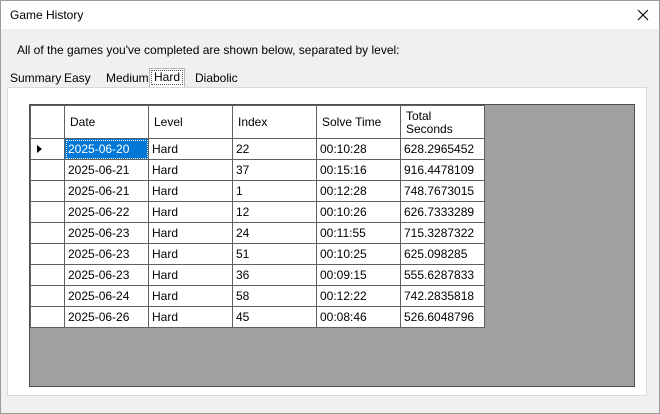 This screenshot has height=414, width=660. I want to click on total-seconds-cell: 916.4478109, so click(442, 170).